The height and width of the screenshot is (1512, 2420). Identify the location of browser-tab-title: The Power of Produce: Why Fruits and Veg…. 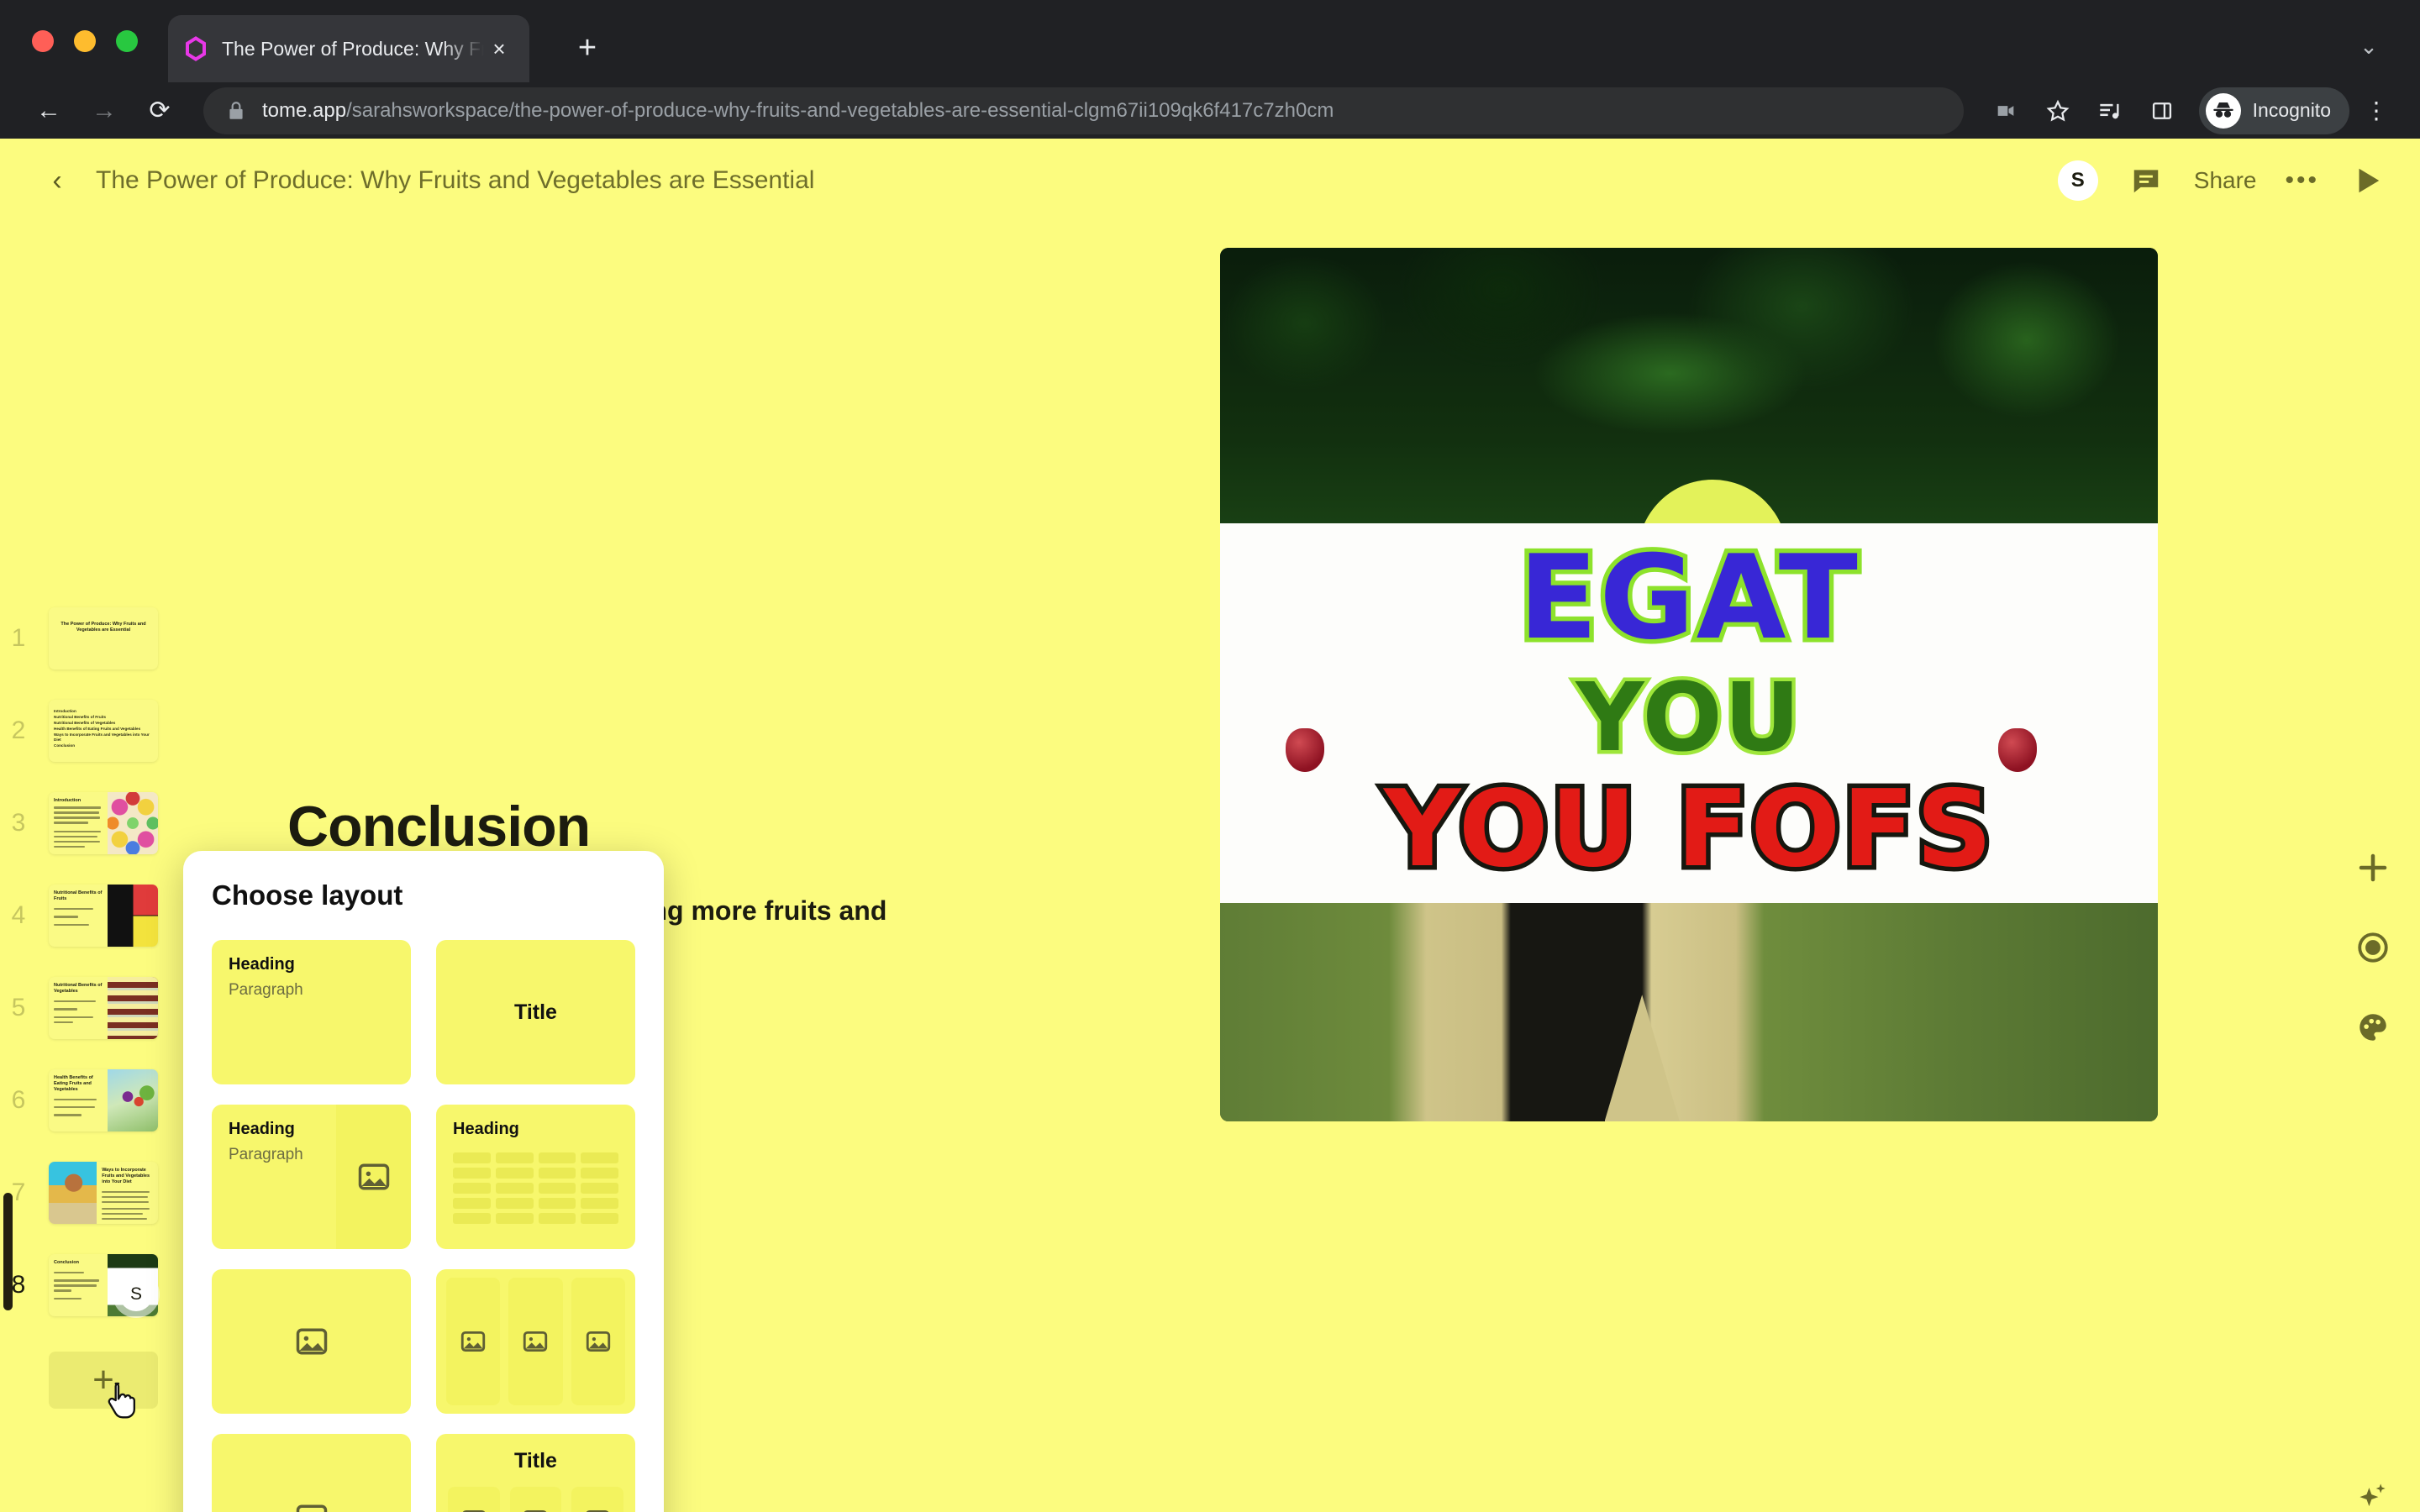
(353, 48).